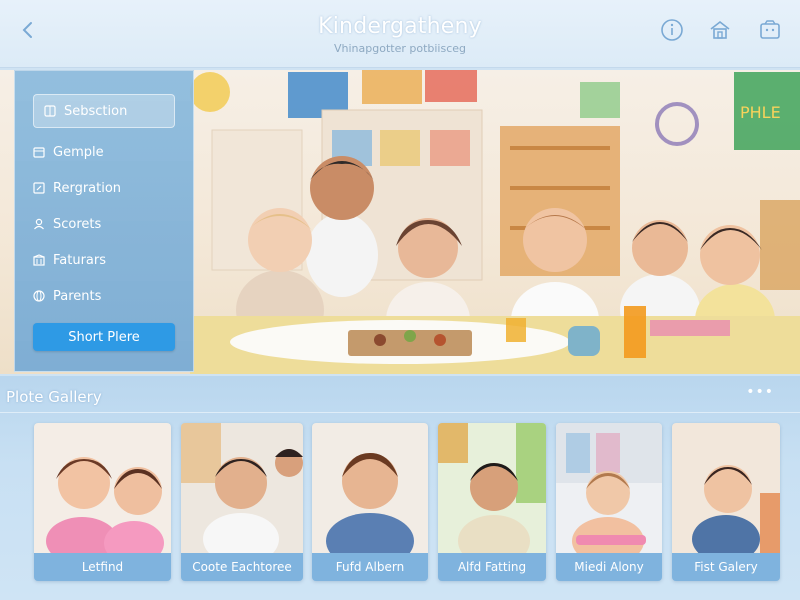 Image resolution: width=800 pixels, height=600 pixels. Describe the element at coordinates (400, 34) in the screenshot. I see `app-header: Kindergatheny Vhinapgotter potbiisceg` at that location.